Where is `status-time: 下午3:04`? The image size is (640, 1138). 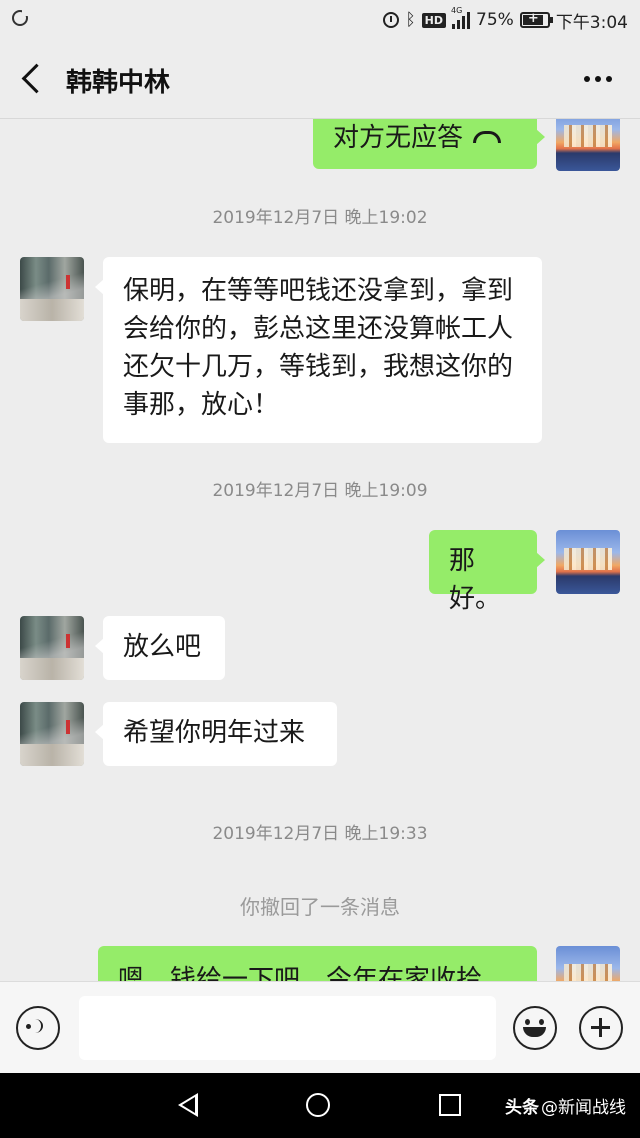 status-time: 下午3:04 is located at coordinates (591, 22).